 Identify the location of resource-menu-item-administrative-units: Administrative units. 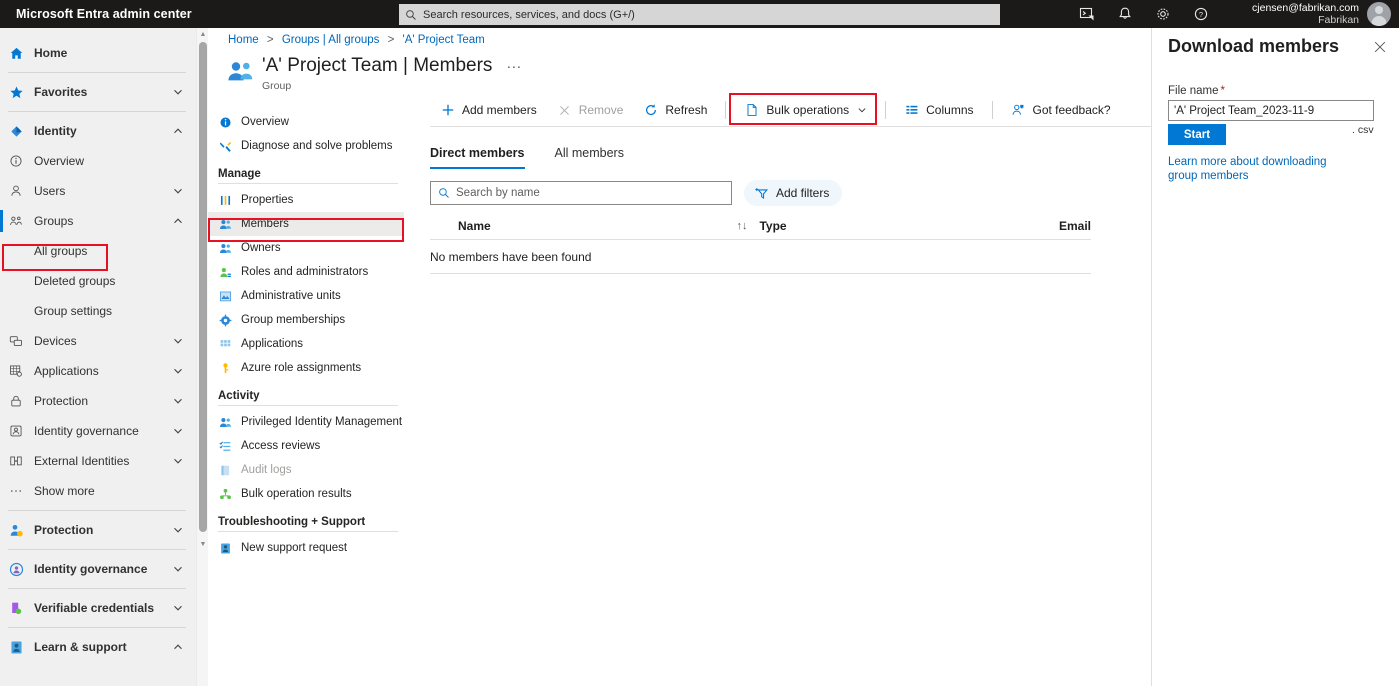
(306, 296).